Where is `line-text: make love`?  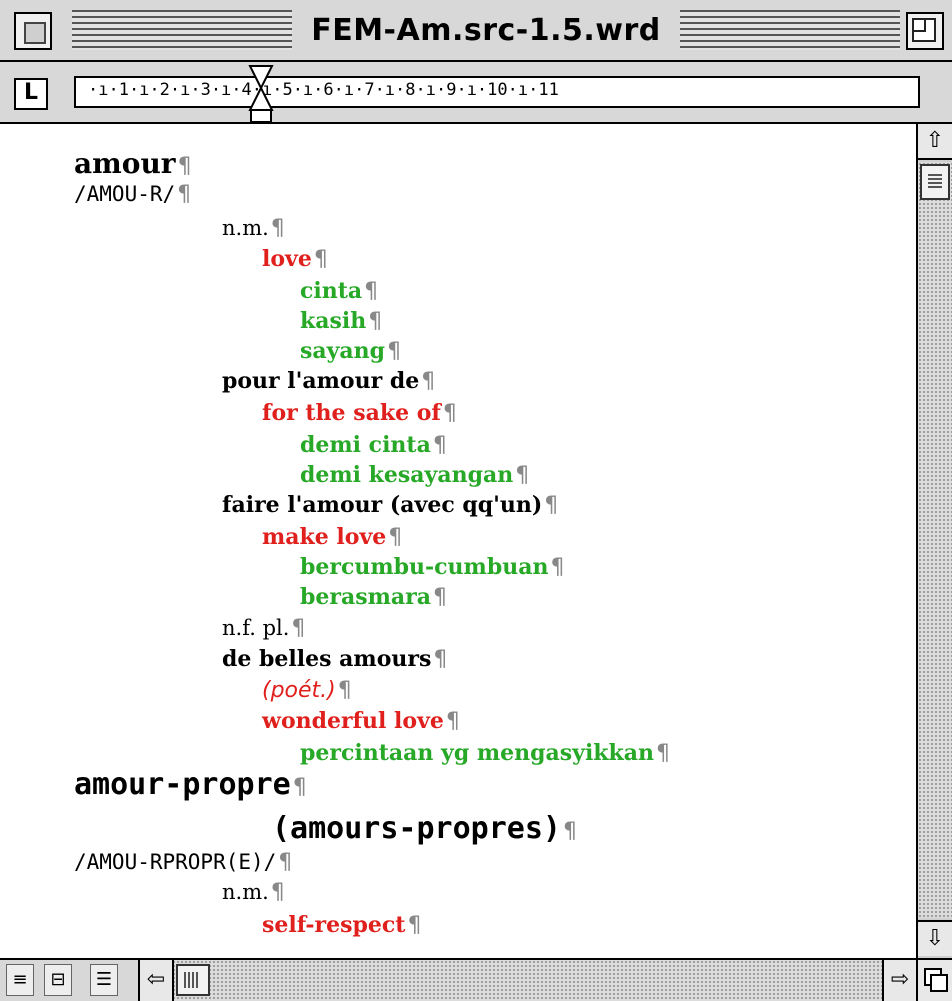
line-text: make love is located at coordinates (324, 537).